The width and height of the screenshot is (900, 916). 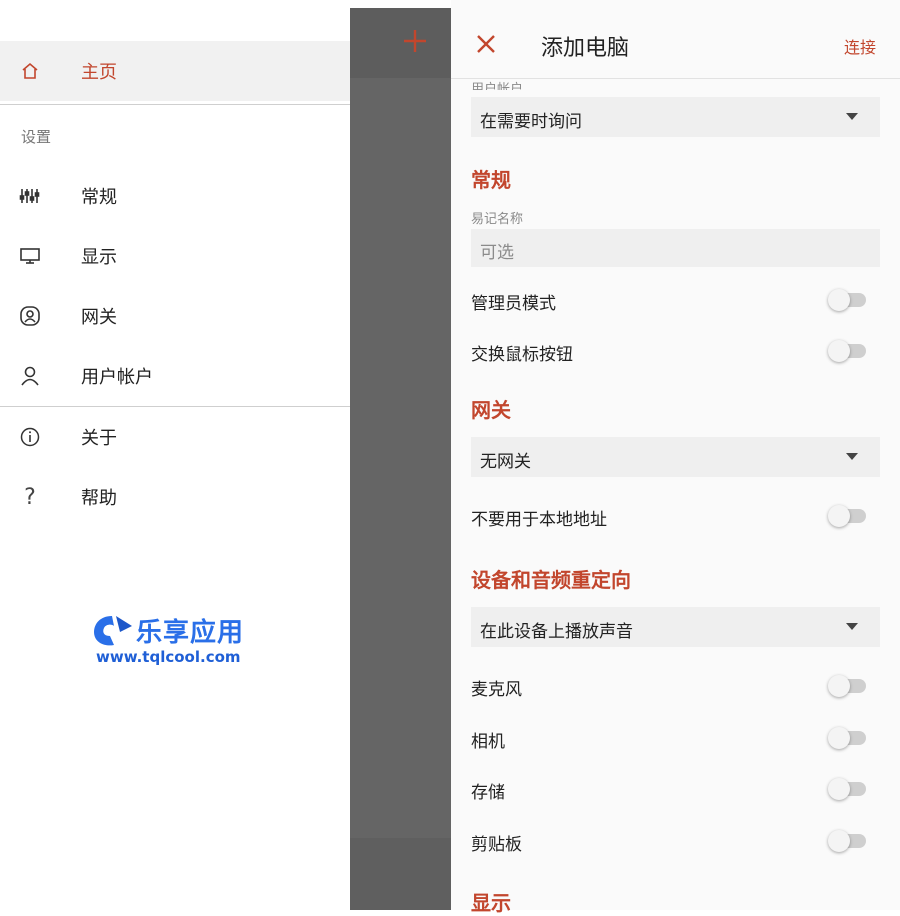 I want to click on admin-mode-toggle, so click(x=847, y=300).